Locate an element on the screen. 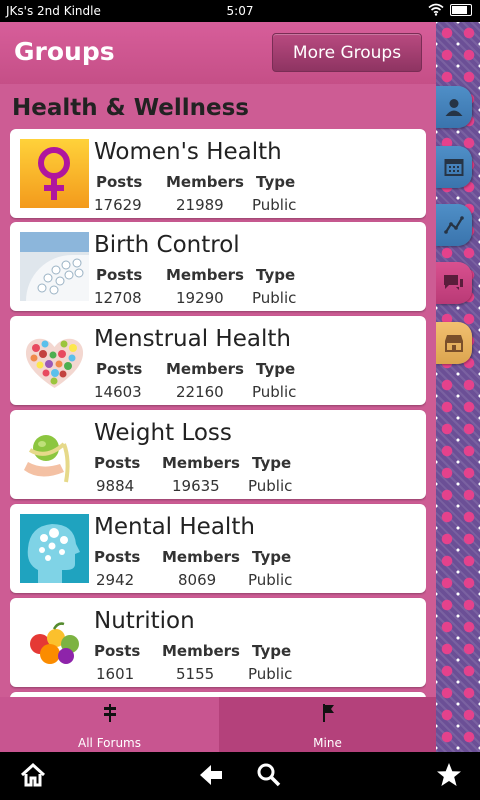 The height and width of the screenshot is (800, 480). bottom-tab-bar: All Forums Mine is located at coordinates (218, 724).